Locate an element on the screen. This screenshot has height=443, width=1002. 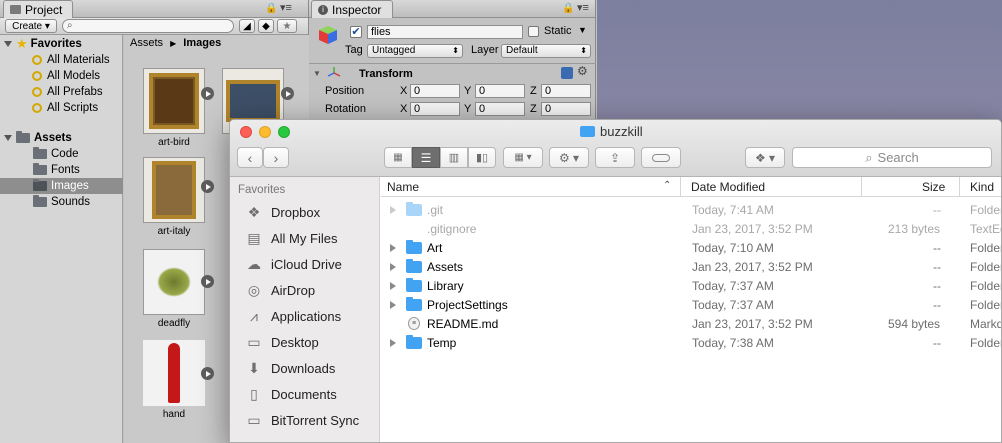
sidebar-item-dropbox: ❖ Dropbox is located at coordinates (282, 212).